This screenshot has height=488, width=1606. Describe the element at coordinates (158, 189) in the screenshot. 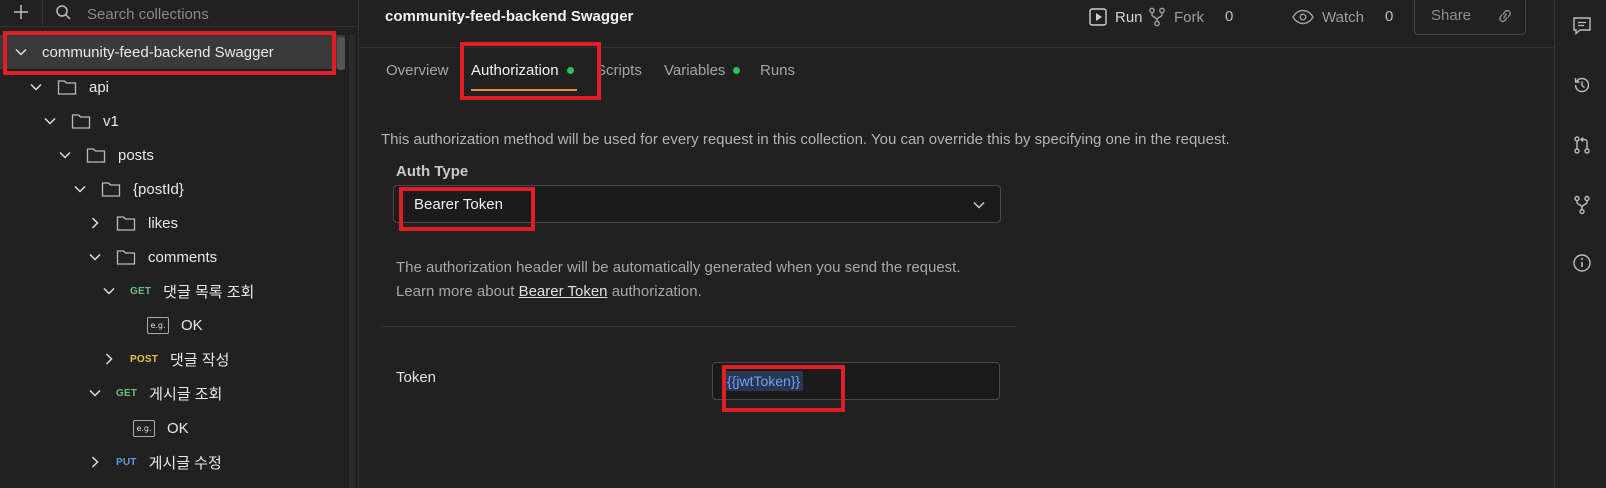

I see `tree-item-label: {postId}` at that location.